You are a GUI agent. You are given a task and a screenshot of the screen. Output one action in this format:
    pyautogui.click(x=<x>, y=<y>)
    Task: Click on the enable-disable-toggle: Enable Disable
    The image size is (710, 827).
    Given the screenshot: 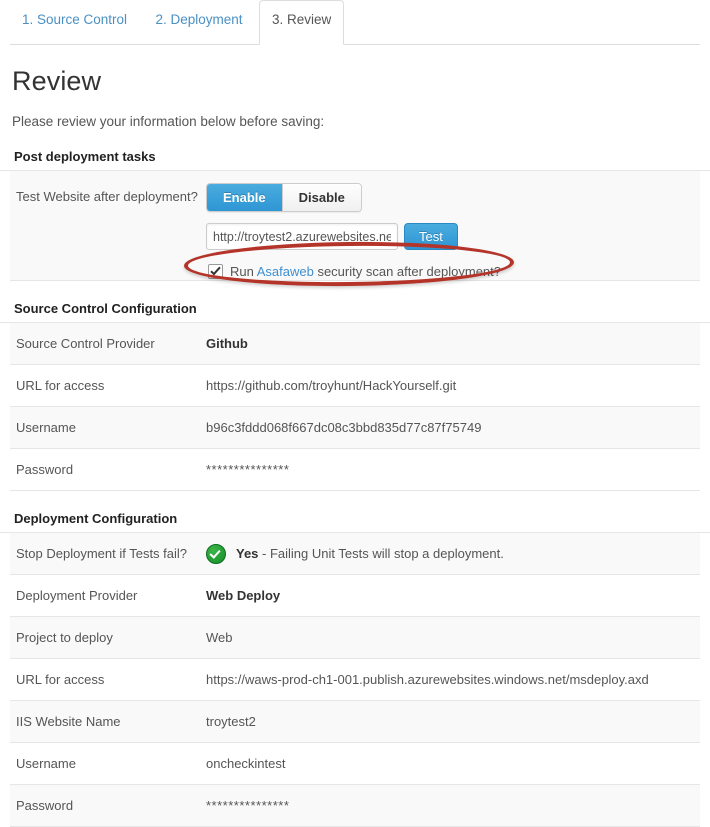 What is the action you would take?
    pyautogui.click(x=284, y=197)
    